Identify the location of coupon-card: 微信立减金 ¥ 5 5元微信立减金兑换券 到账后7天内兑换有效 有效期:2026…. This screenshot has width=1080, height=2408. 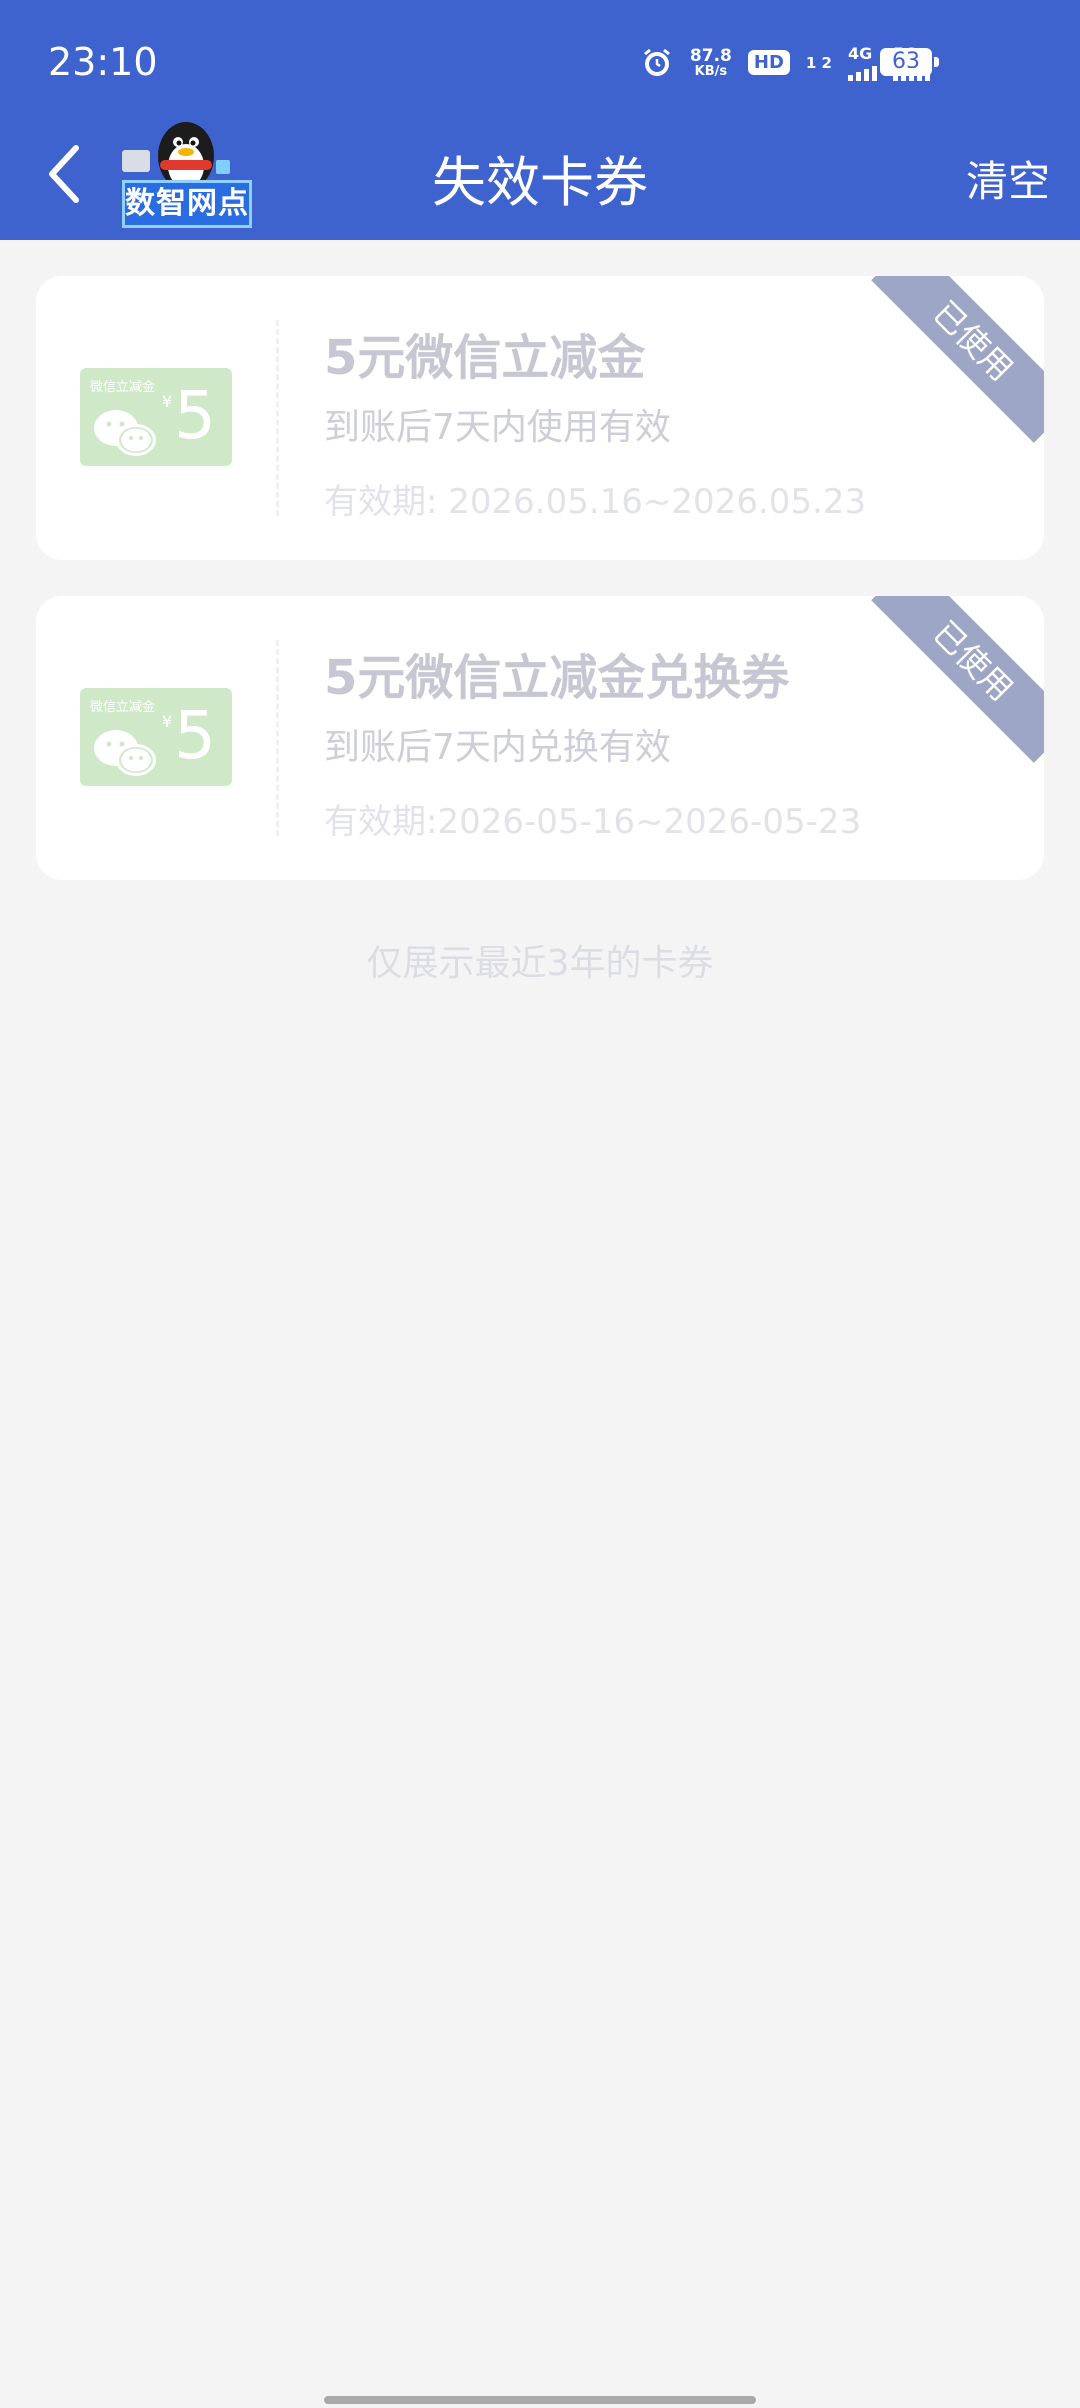
(540, 738).